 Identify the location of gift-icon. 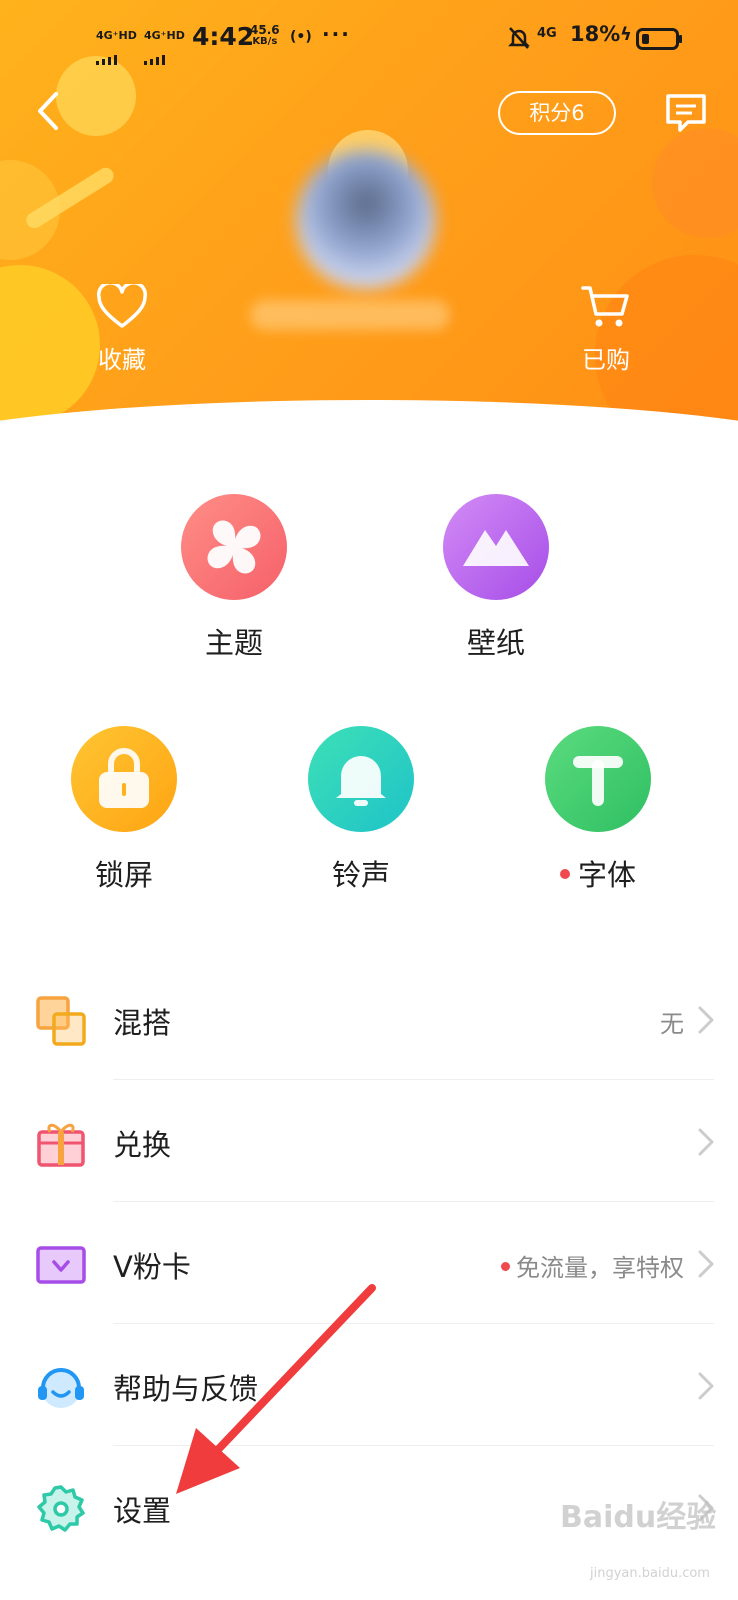
(61, 1143).